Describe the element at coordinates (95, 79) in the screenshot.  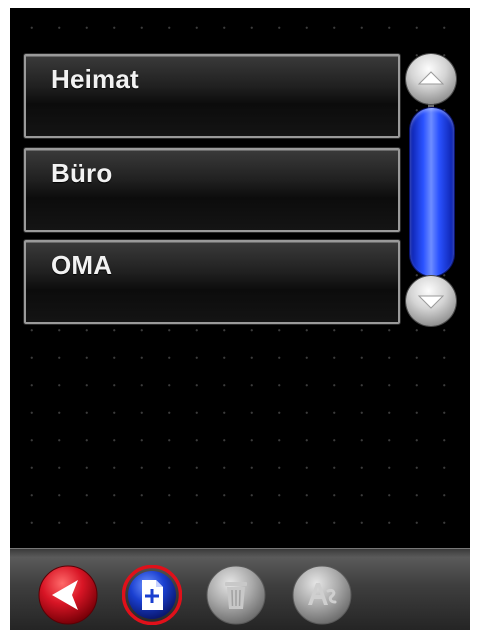
I see `list-item-label: Heimat` at that location.